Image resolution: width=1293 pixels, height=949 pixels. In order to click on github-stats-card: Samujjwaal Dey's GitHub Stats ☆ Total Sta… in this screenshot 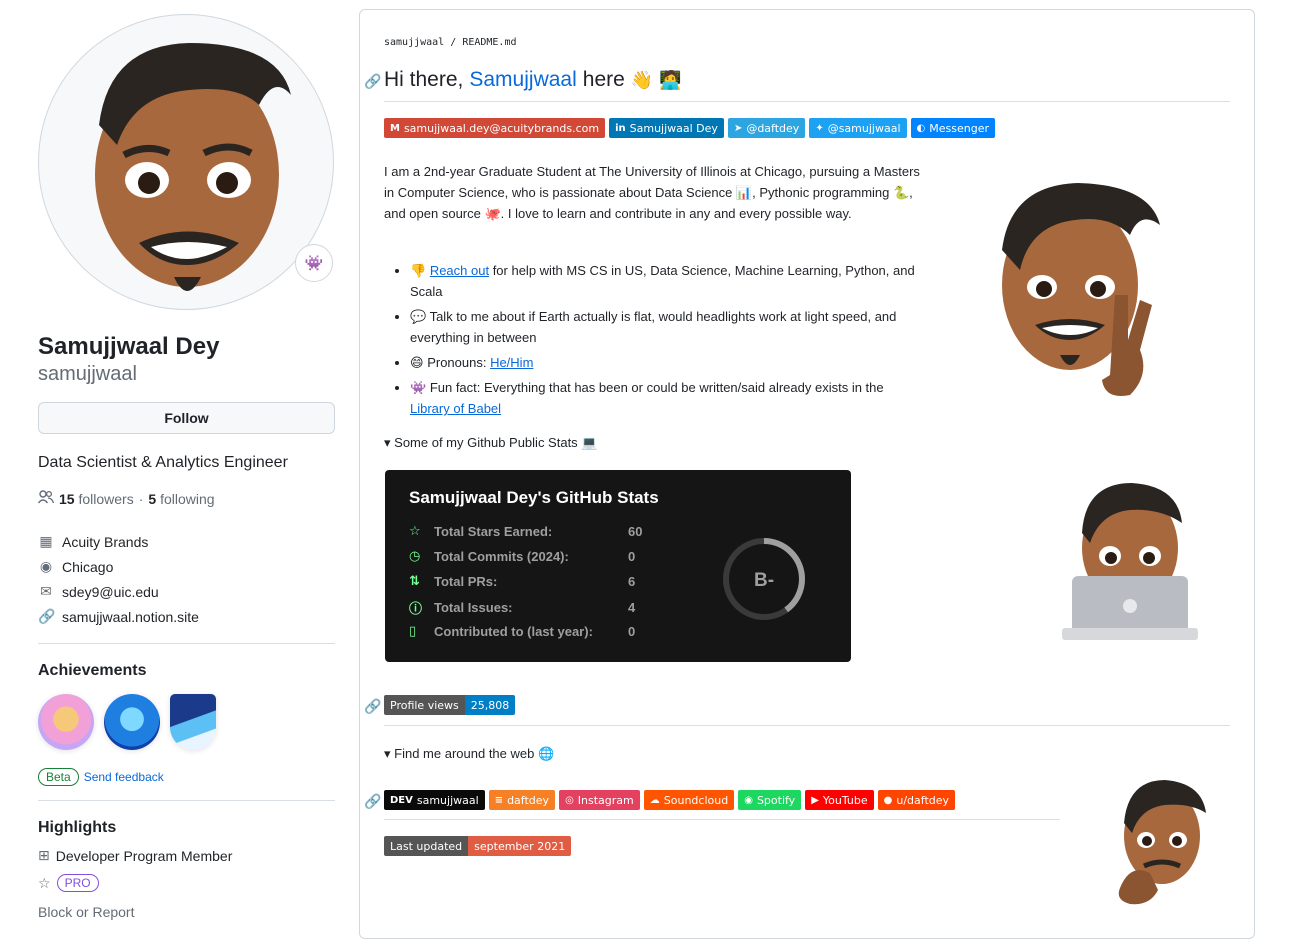, I will do `click(618, 566)`.